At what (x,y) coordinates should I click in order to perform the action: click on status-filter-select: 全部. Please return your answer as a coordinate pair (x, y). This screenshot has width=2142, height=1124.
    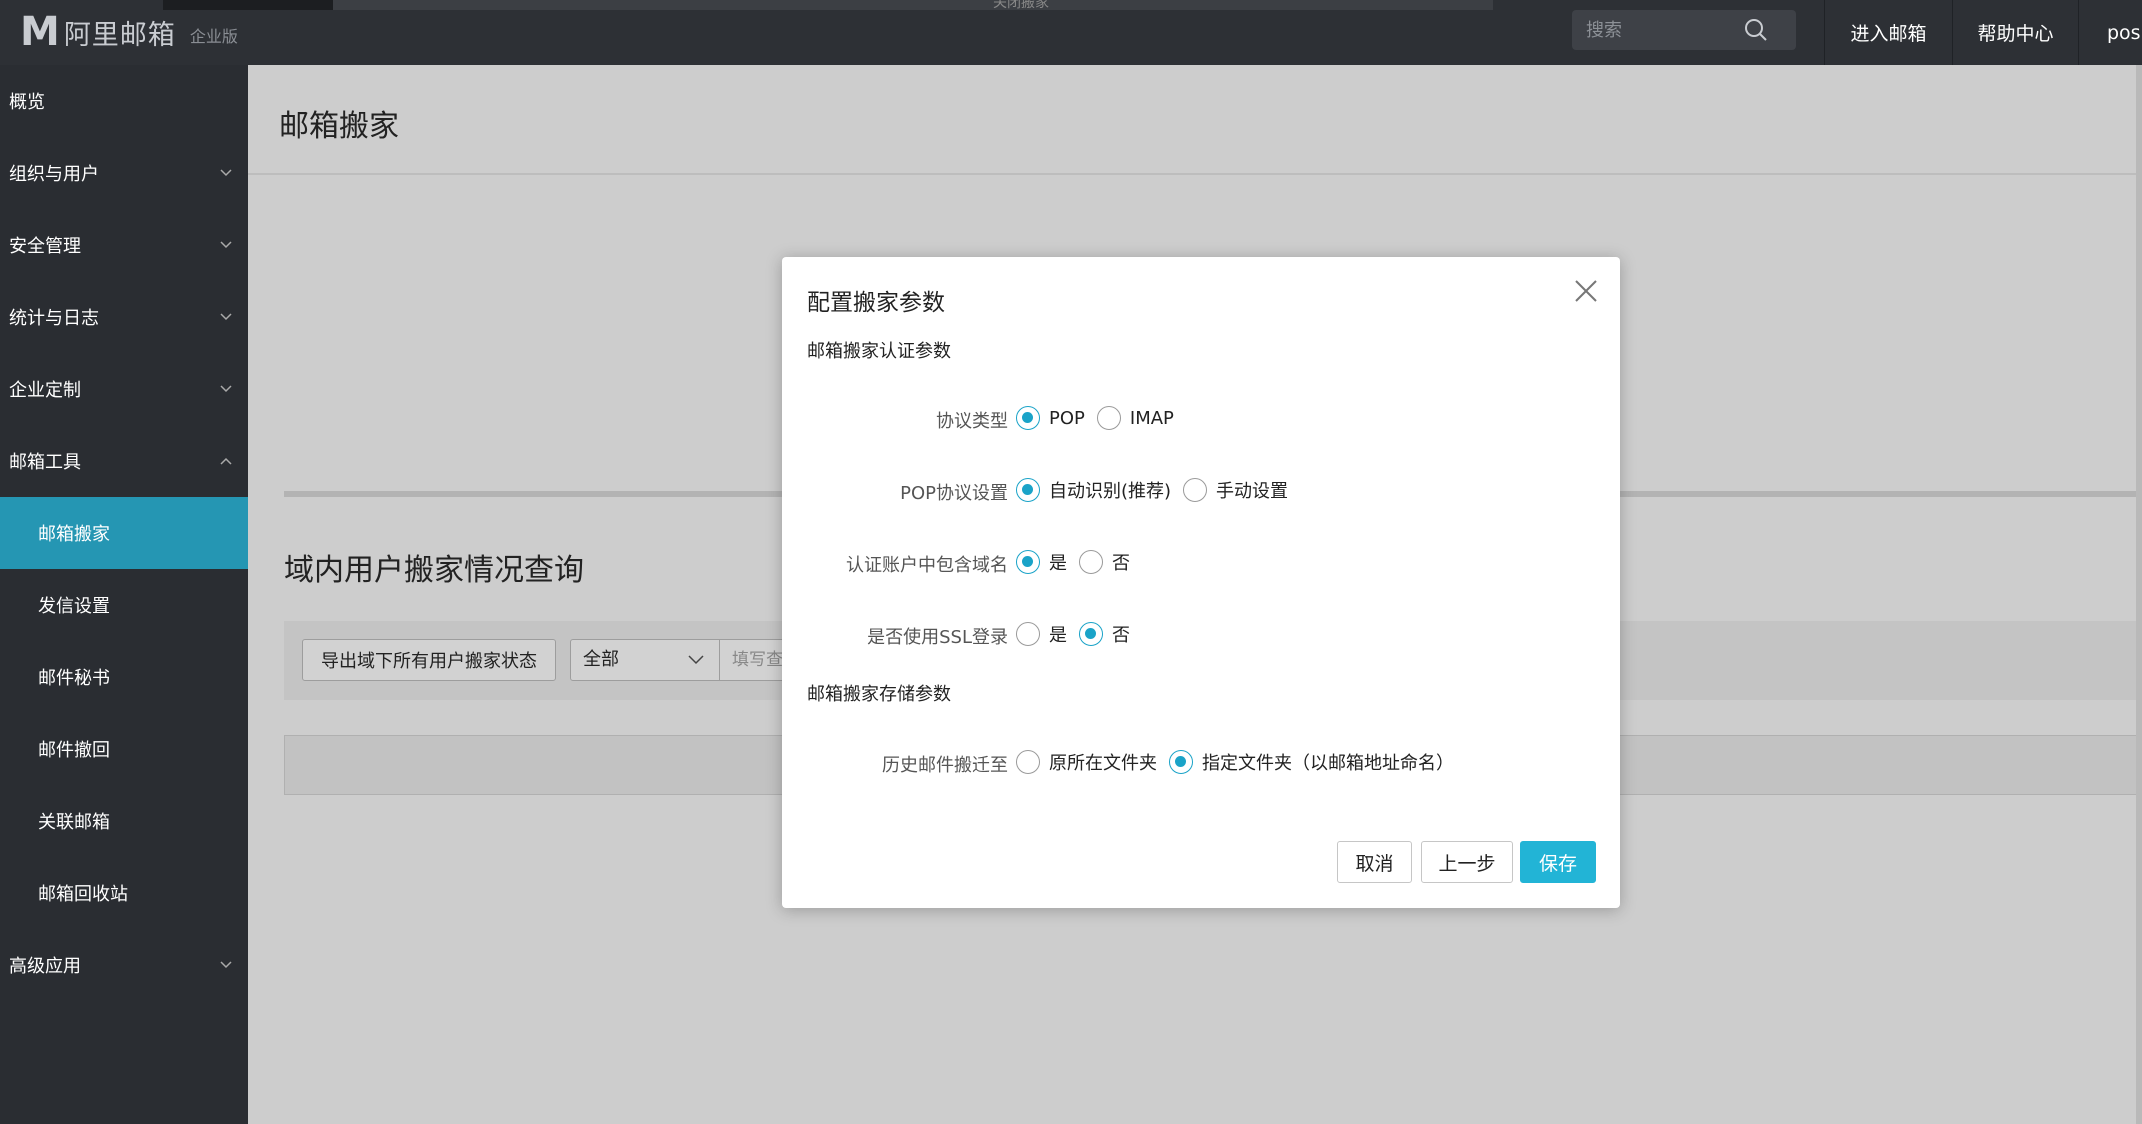
    Looking at the image, I should click on (645, 660).